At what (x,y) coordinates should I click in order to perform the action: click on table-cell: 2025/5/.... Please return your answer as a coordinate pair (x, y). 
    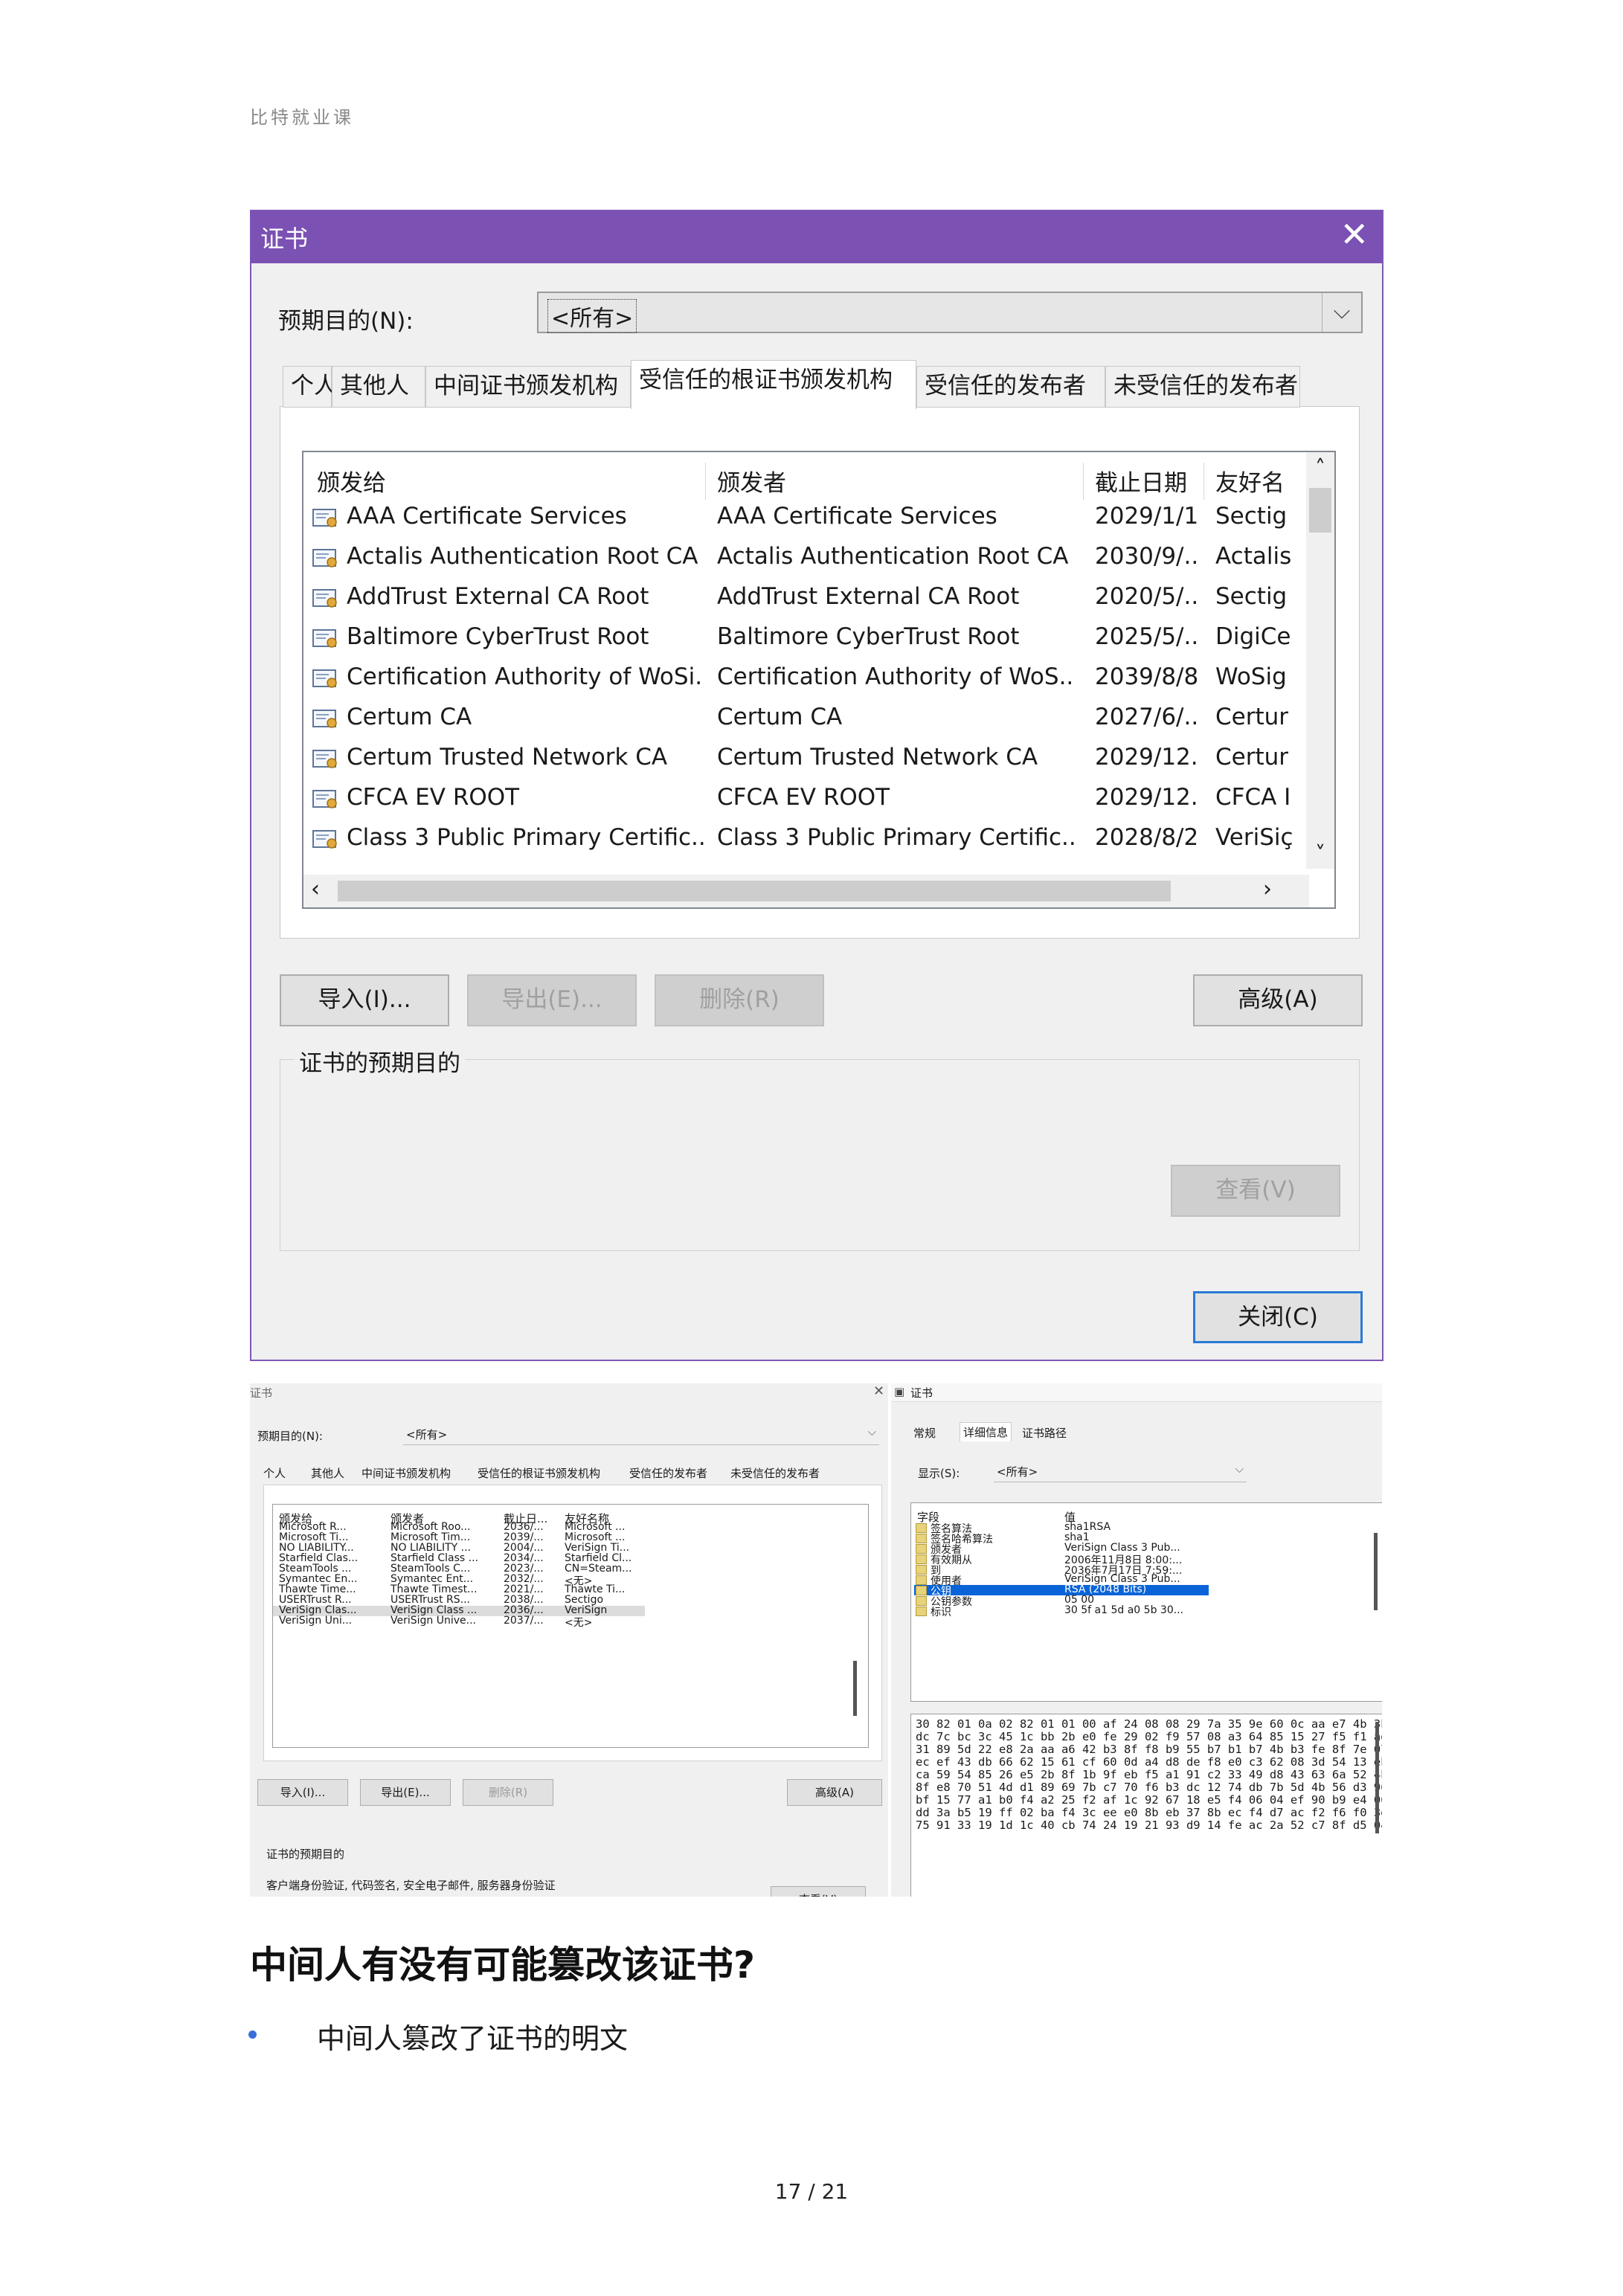
    Looking at the image, I should click on (1147, 636).